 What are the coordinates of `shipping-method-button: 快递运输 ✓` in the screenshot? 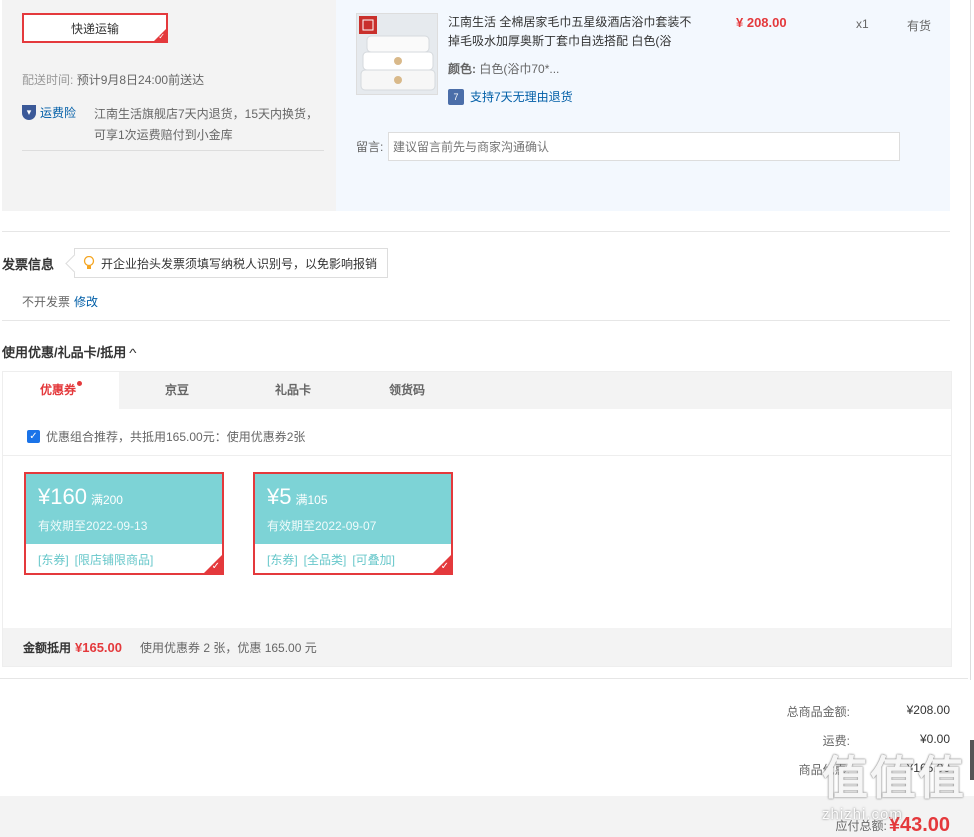 It's located at (95, 28).